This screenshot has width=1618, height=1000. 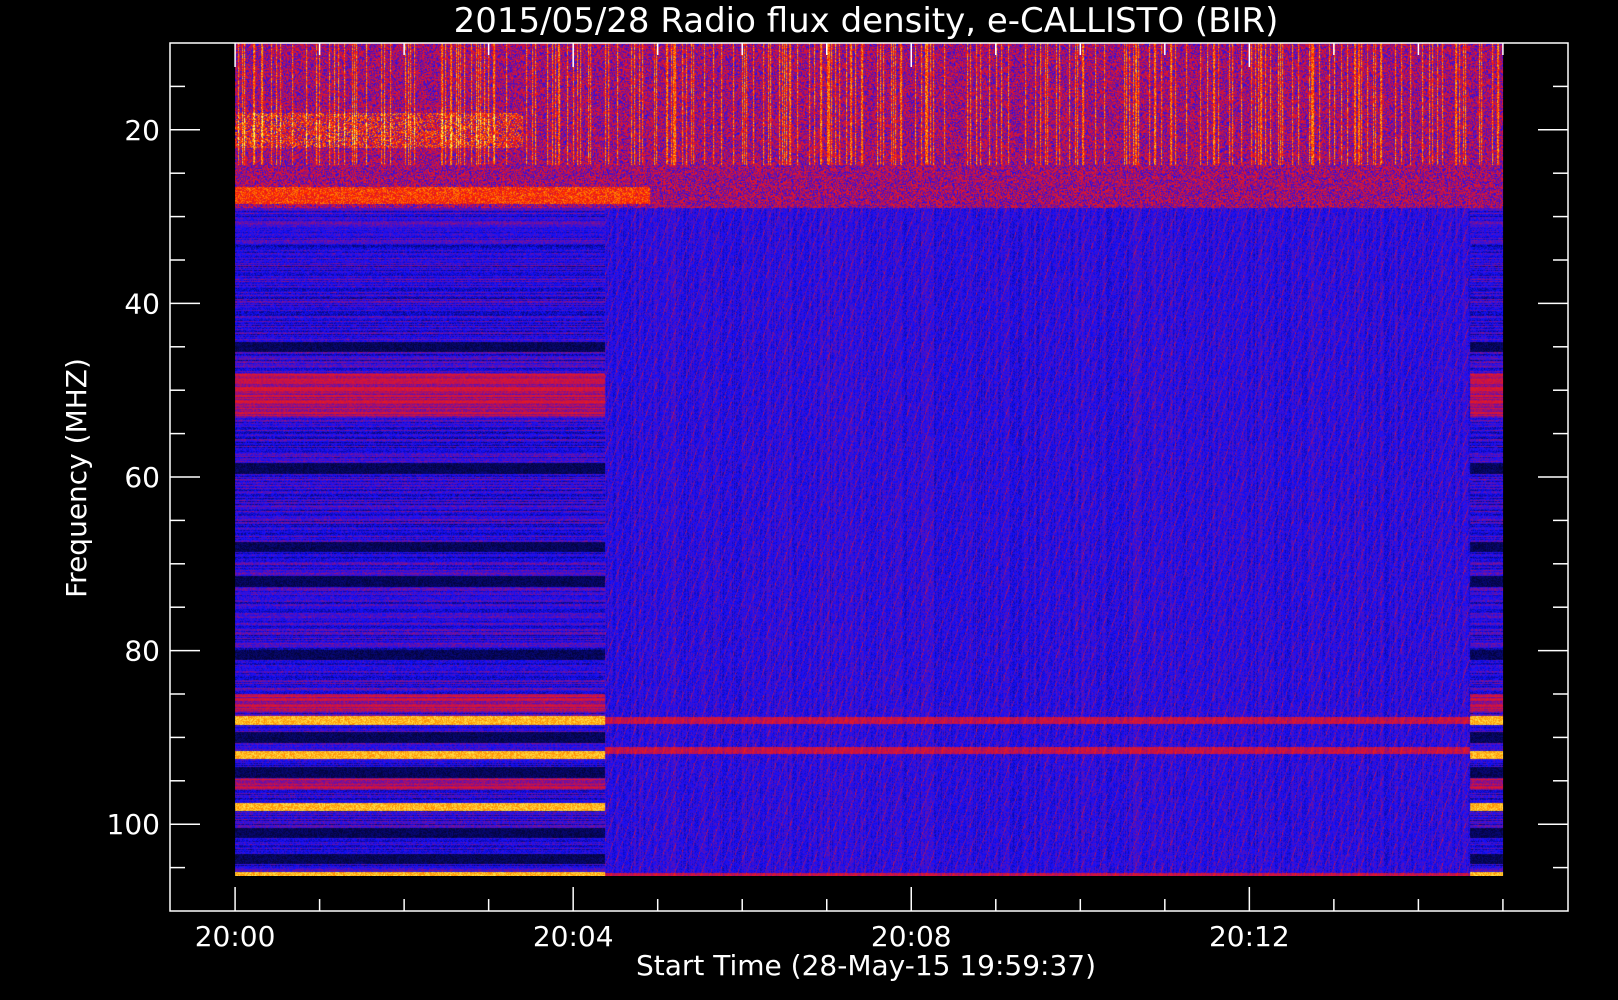 What do you see at coordinates (142, 130) in the screenshot?
I see `y-tick-label: 20` at bounding box center [142, 130].